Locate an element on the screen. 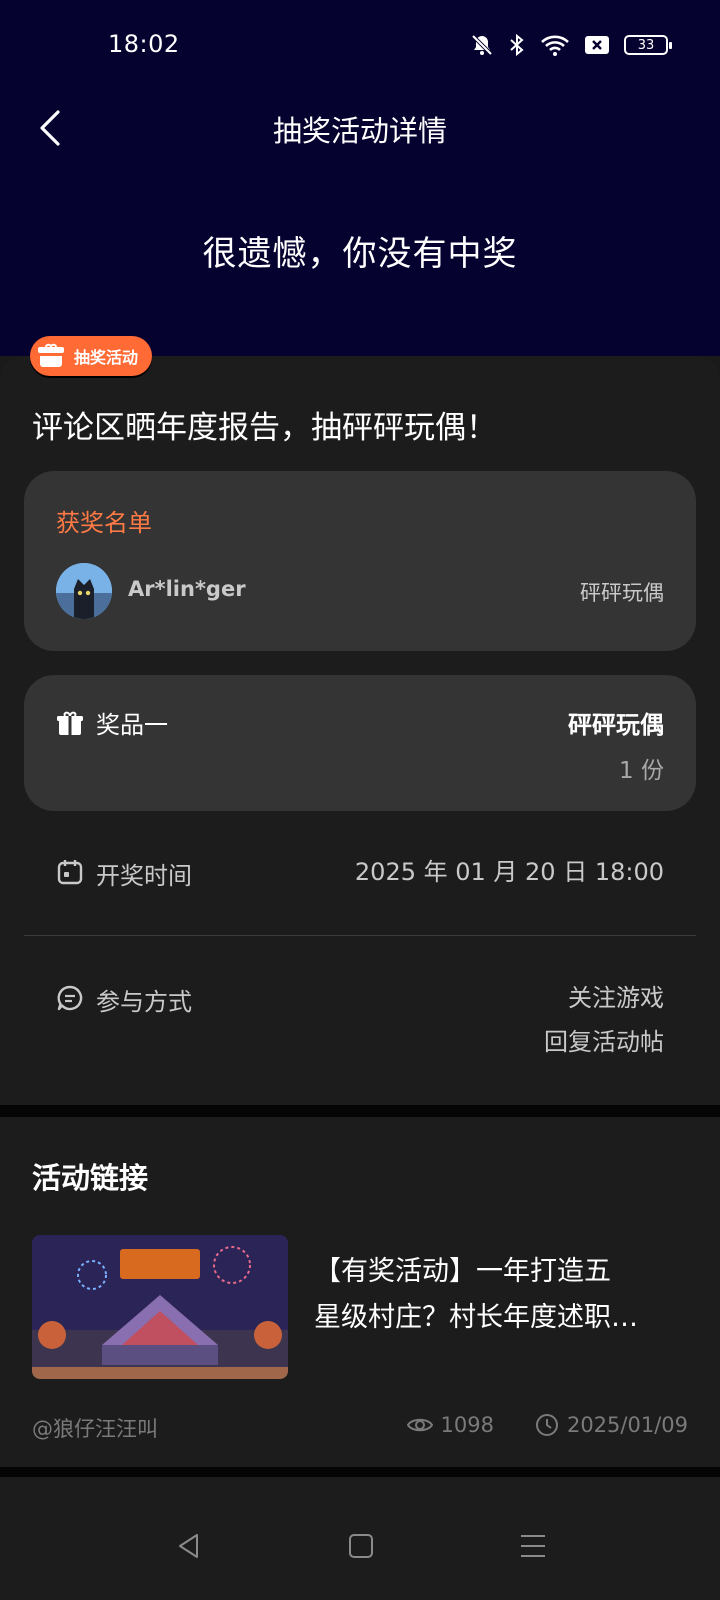 This screenshot has height=1600, width=720. winners-heading: 获奖名单 is located at coordinates (104, 523).